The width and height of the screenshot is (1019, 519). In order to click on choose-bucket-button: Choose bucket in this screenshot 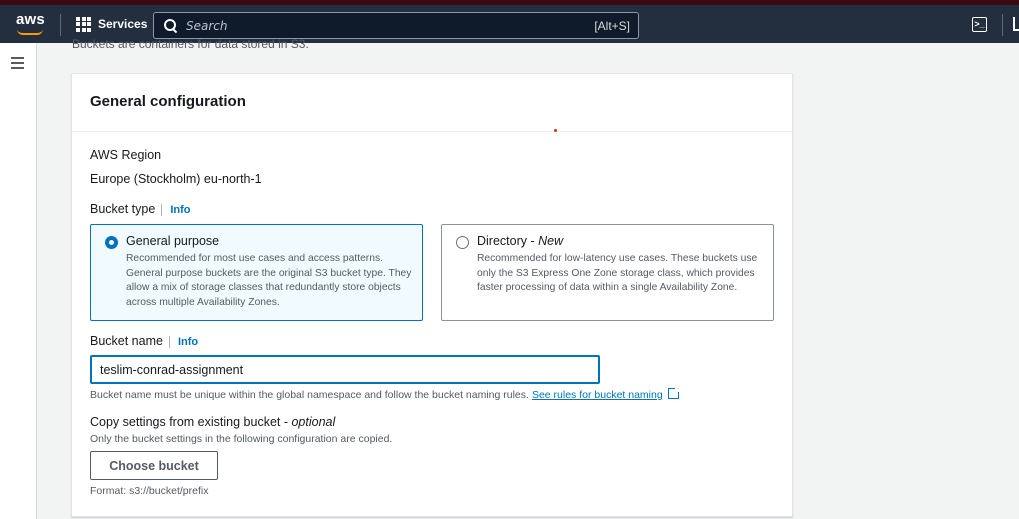, I will do `click(154, 465)`.